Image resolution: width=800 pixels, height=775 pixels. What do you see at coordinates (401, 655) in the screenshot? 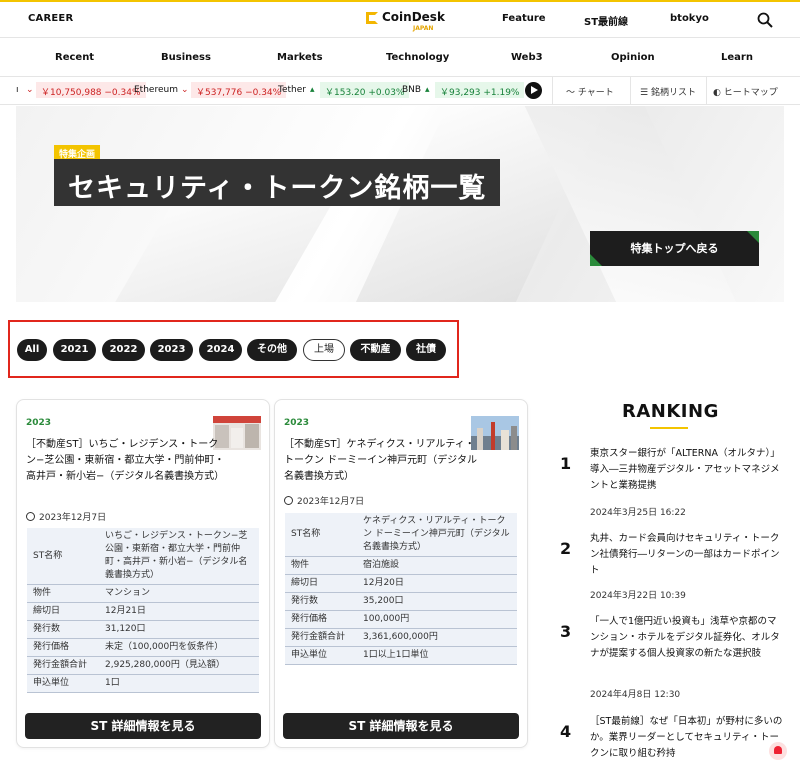
I see `table-row: 申込単位 1口以上1口単位` at bounding box center [401, 655].